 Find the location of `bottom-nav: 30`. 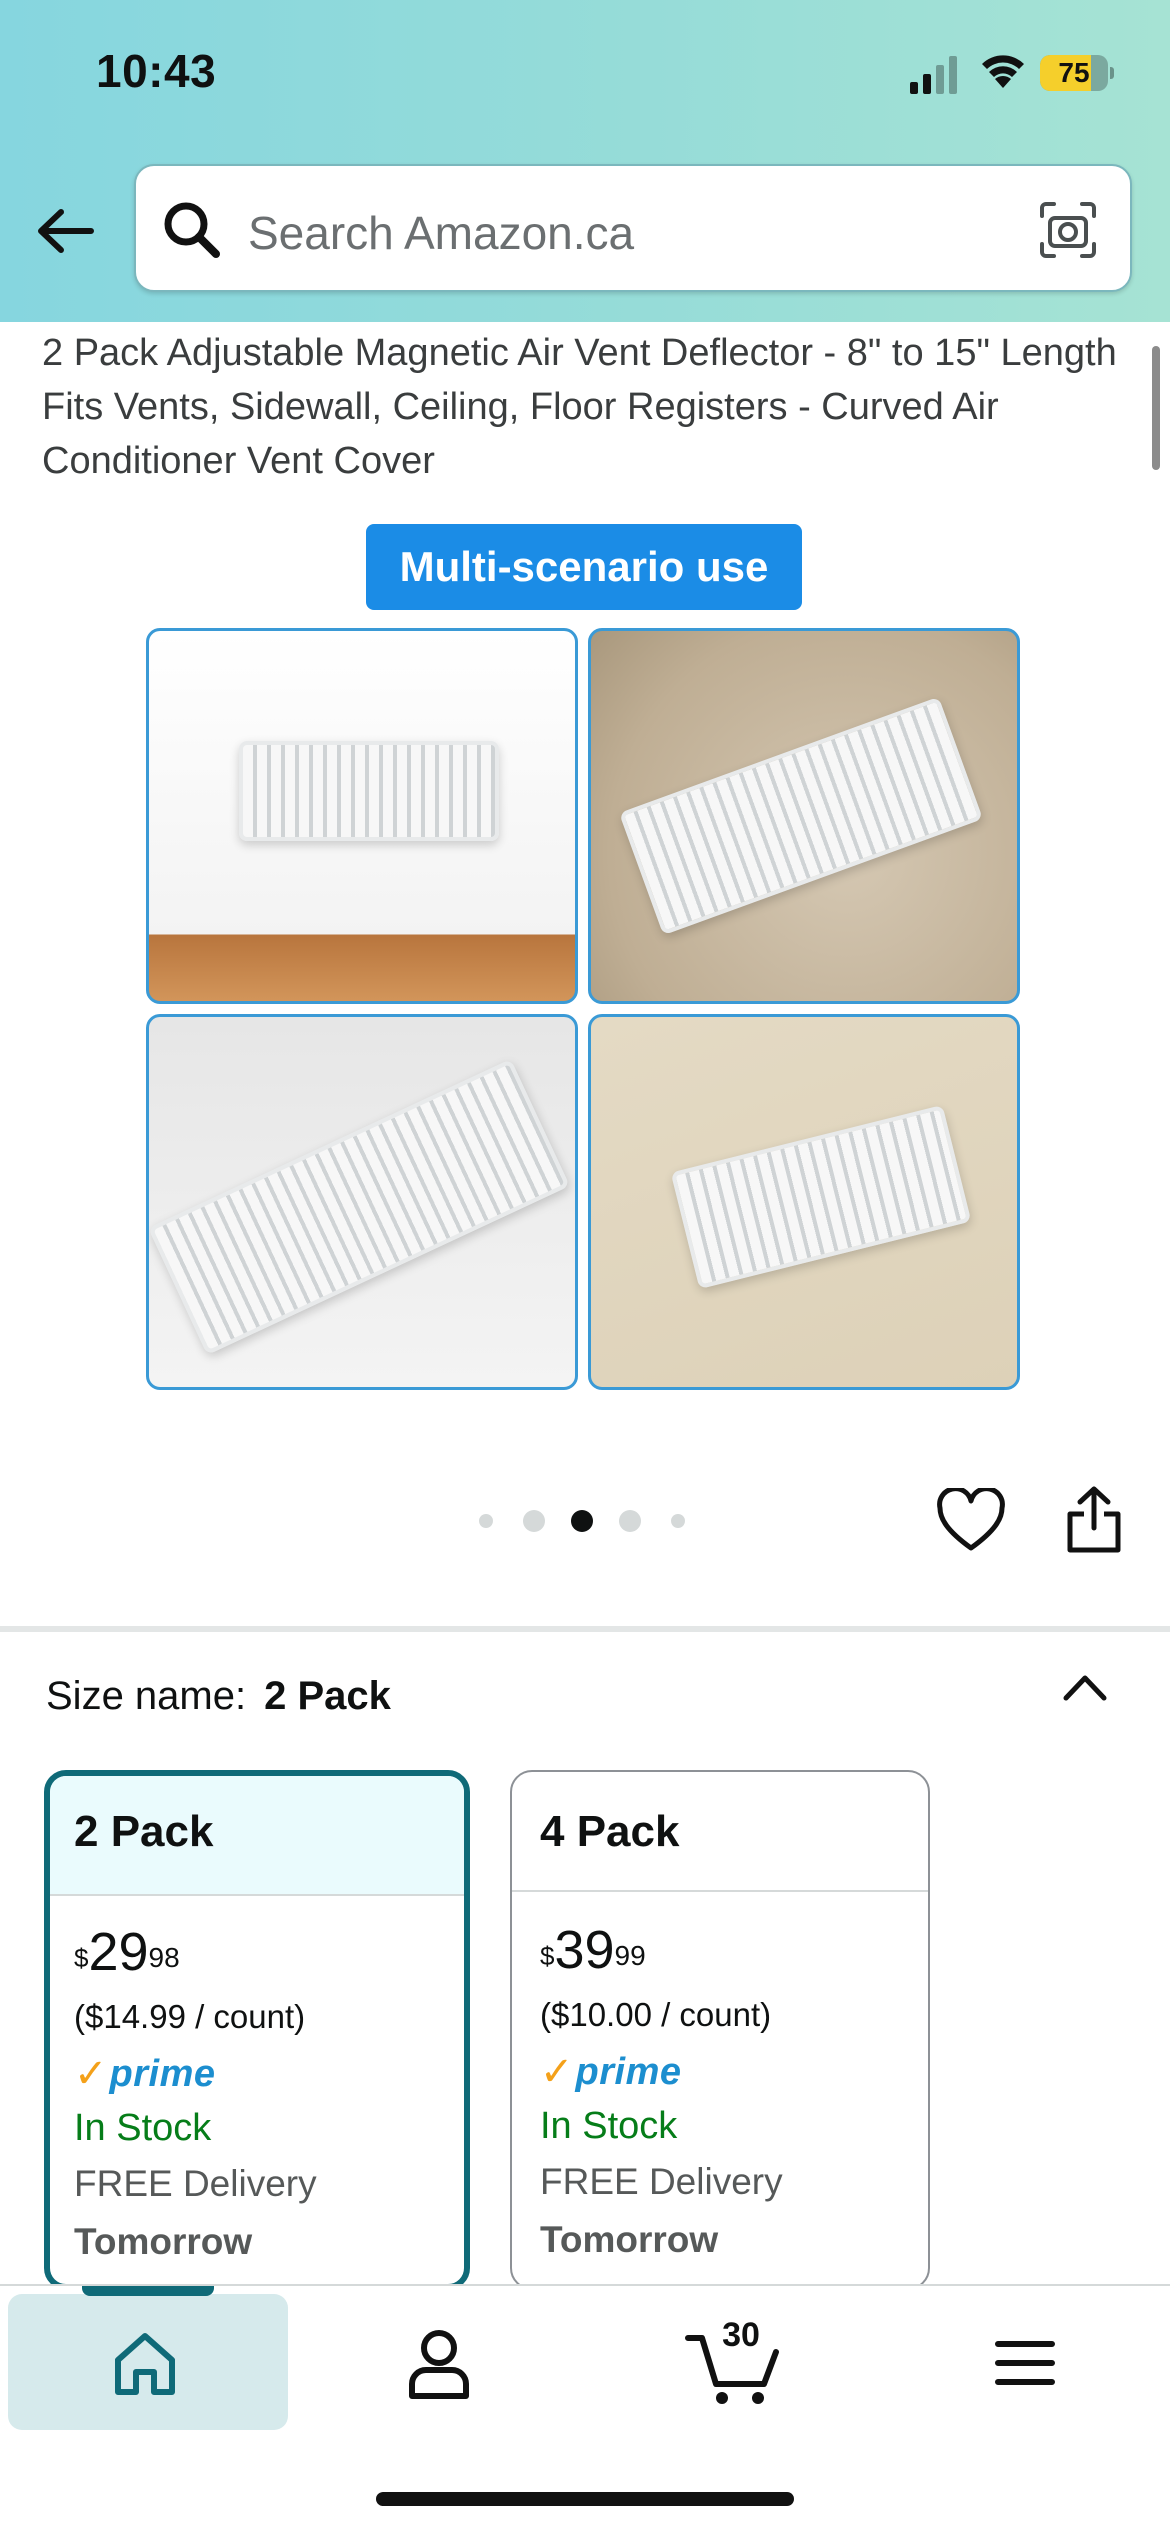

bottom-nav: 30 is located at coordinates (585, 2408).